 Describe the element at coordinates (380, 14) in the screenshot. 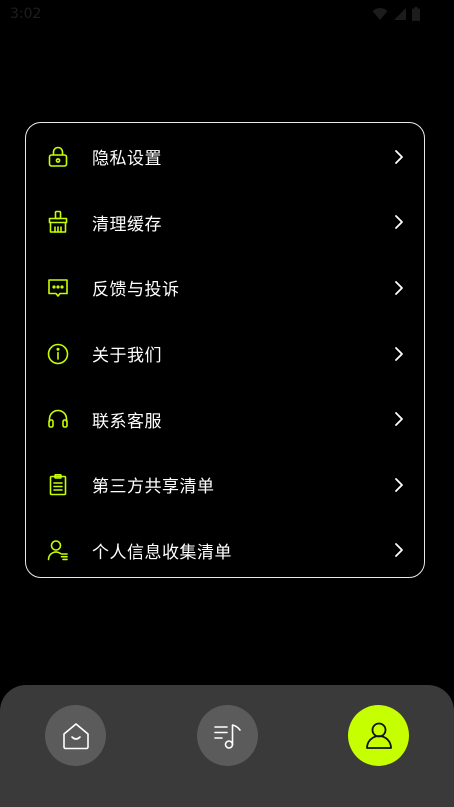

I see `wifi-icon` at that location.